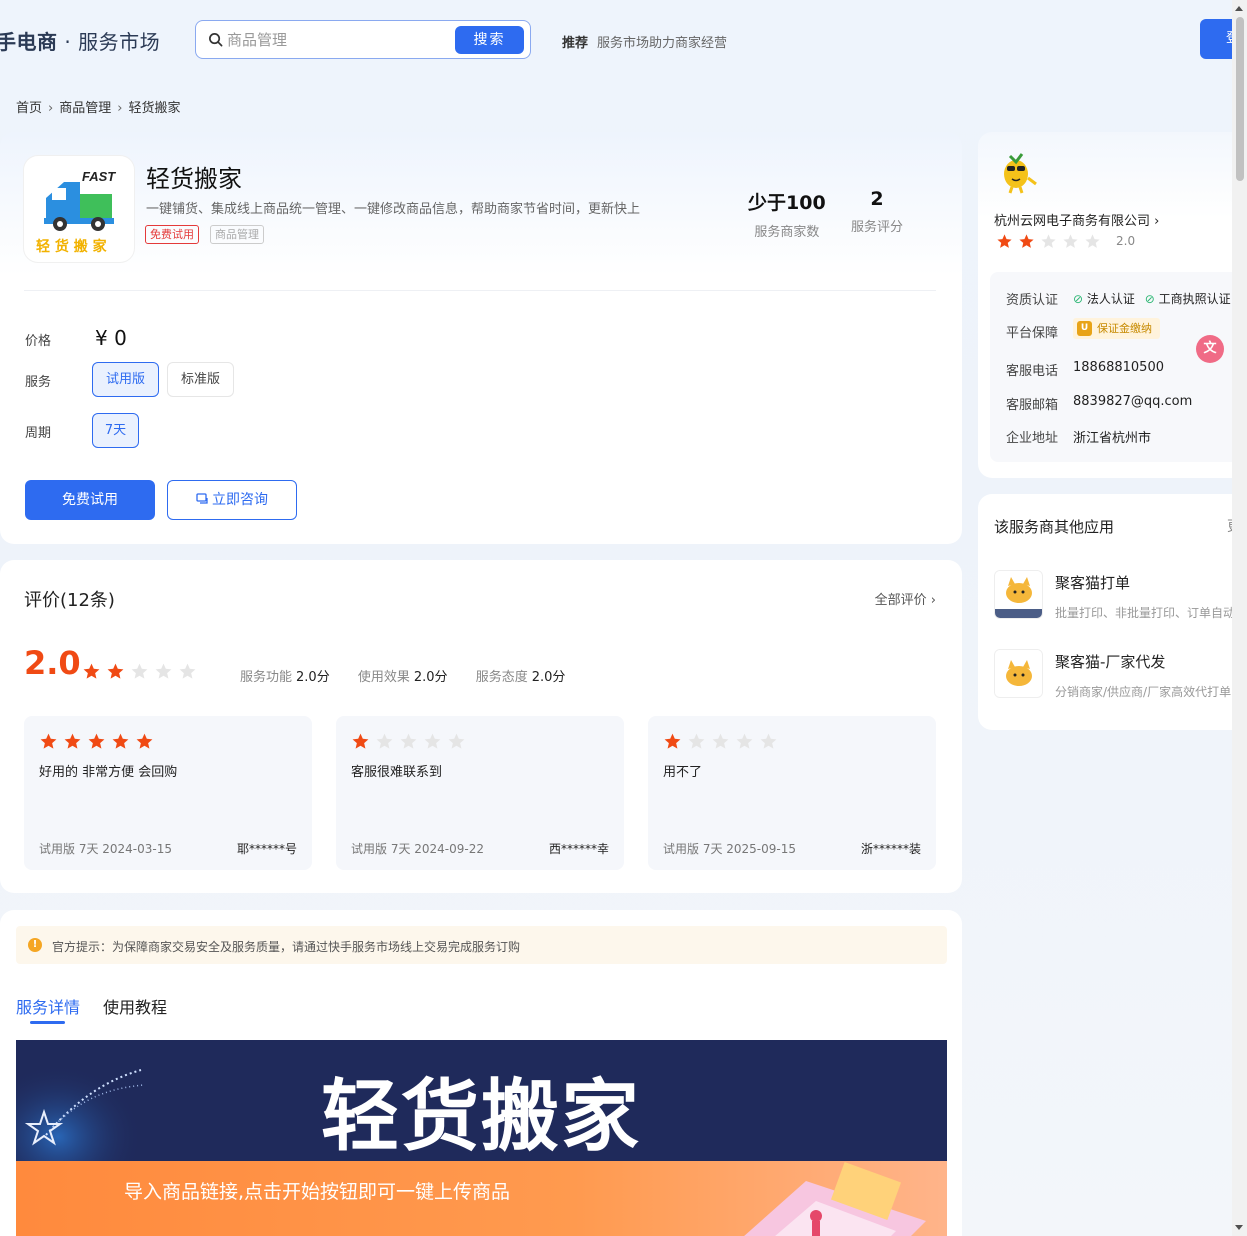  I want to click on period-option-7days: 7天, so click(115, 430).